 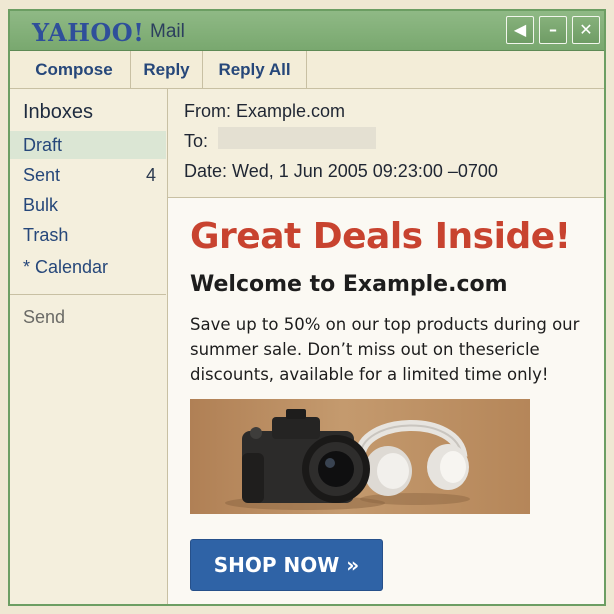 What do you see at coordinates (349, 284) in the screenshot?
I see `promo-subhead: Welcome to Example.com` at bounding box center [349, 284].